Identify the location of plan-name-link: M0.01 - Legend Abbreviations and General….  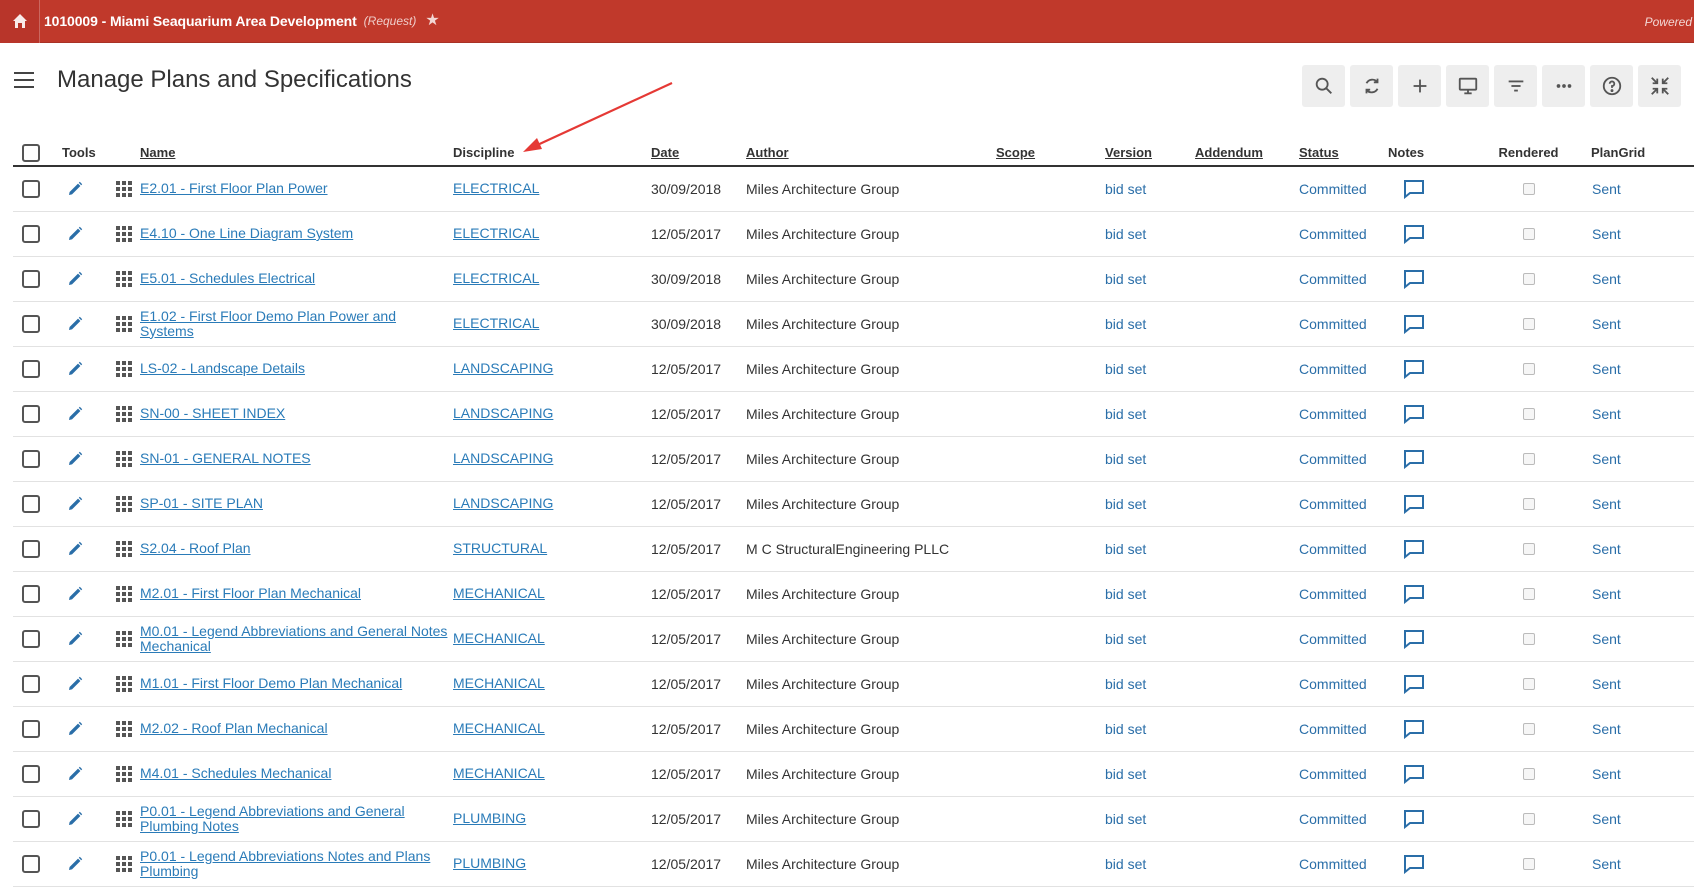
(296, 638).